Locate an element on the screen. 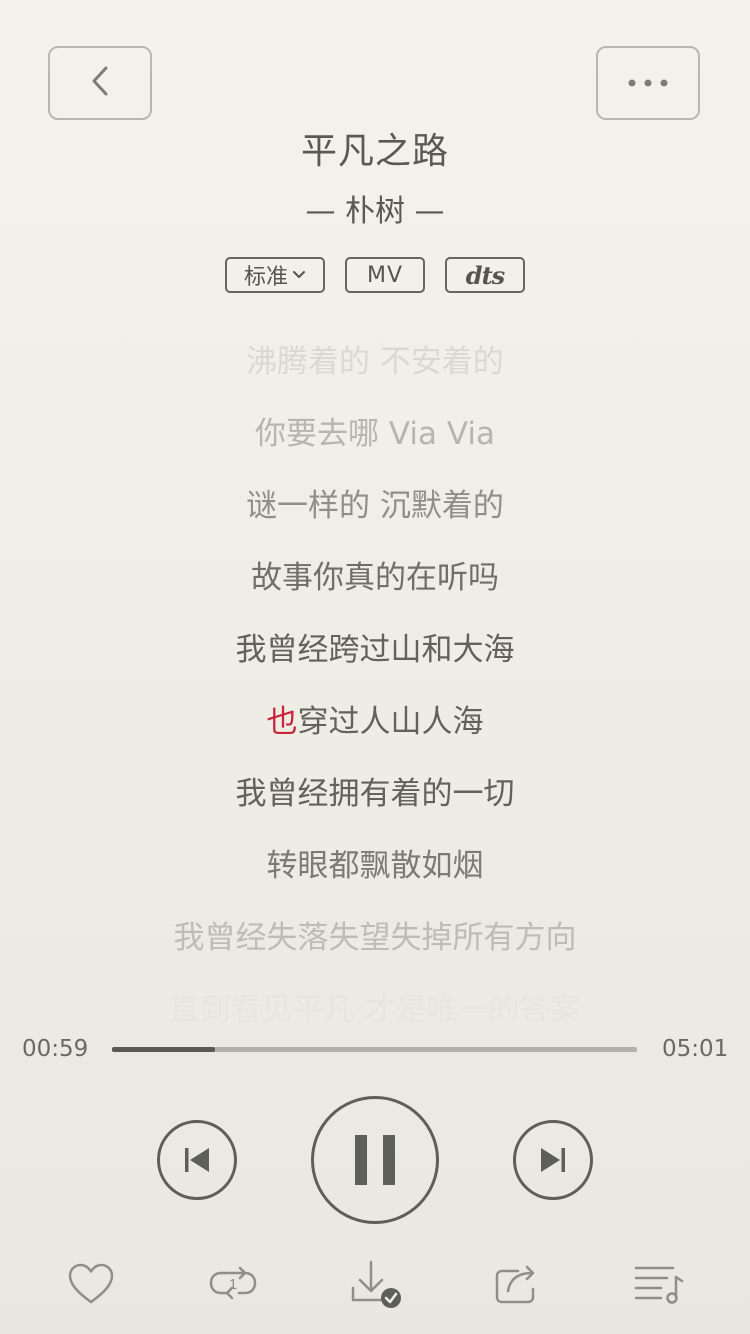 The height and width of the screenshot is (1334, 750). loop-mode-button: 1 is located at coordinates (233, 1284).